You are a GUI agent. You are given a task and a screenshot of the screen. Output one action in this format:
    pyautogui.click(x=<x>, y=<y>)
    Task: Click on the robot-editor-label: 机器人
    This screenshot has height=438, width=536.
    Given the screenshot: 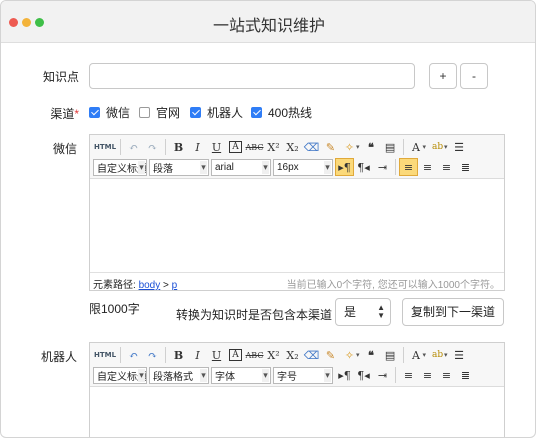 What is the action you would take?
    pyautogui.click(x=58, y=357)
    